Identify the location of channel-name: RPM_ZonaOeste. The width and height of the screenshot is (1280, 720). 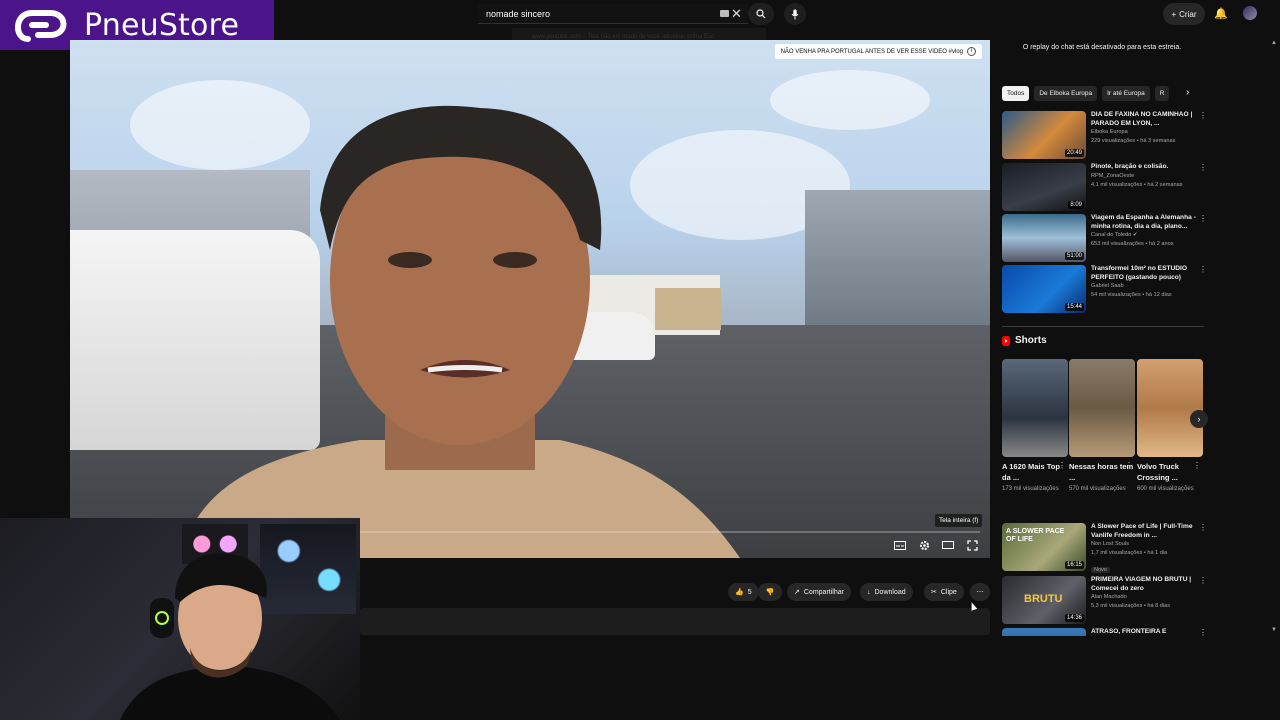
(1146, 176).